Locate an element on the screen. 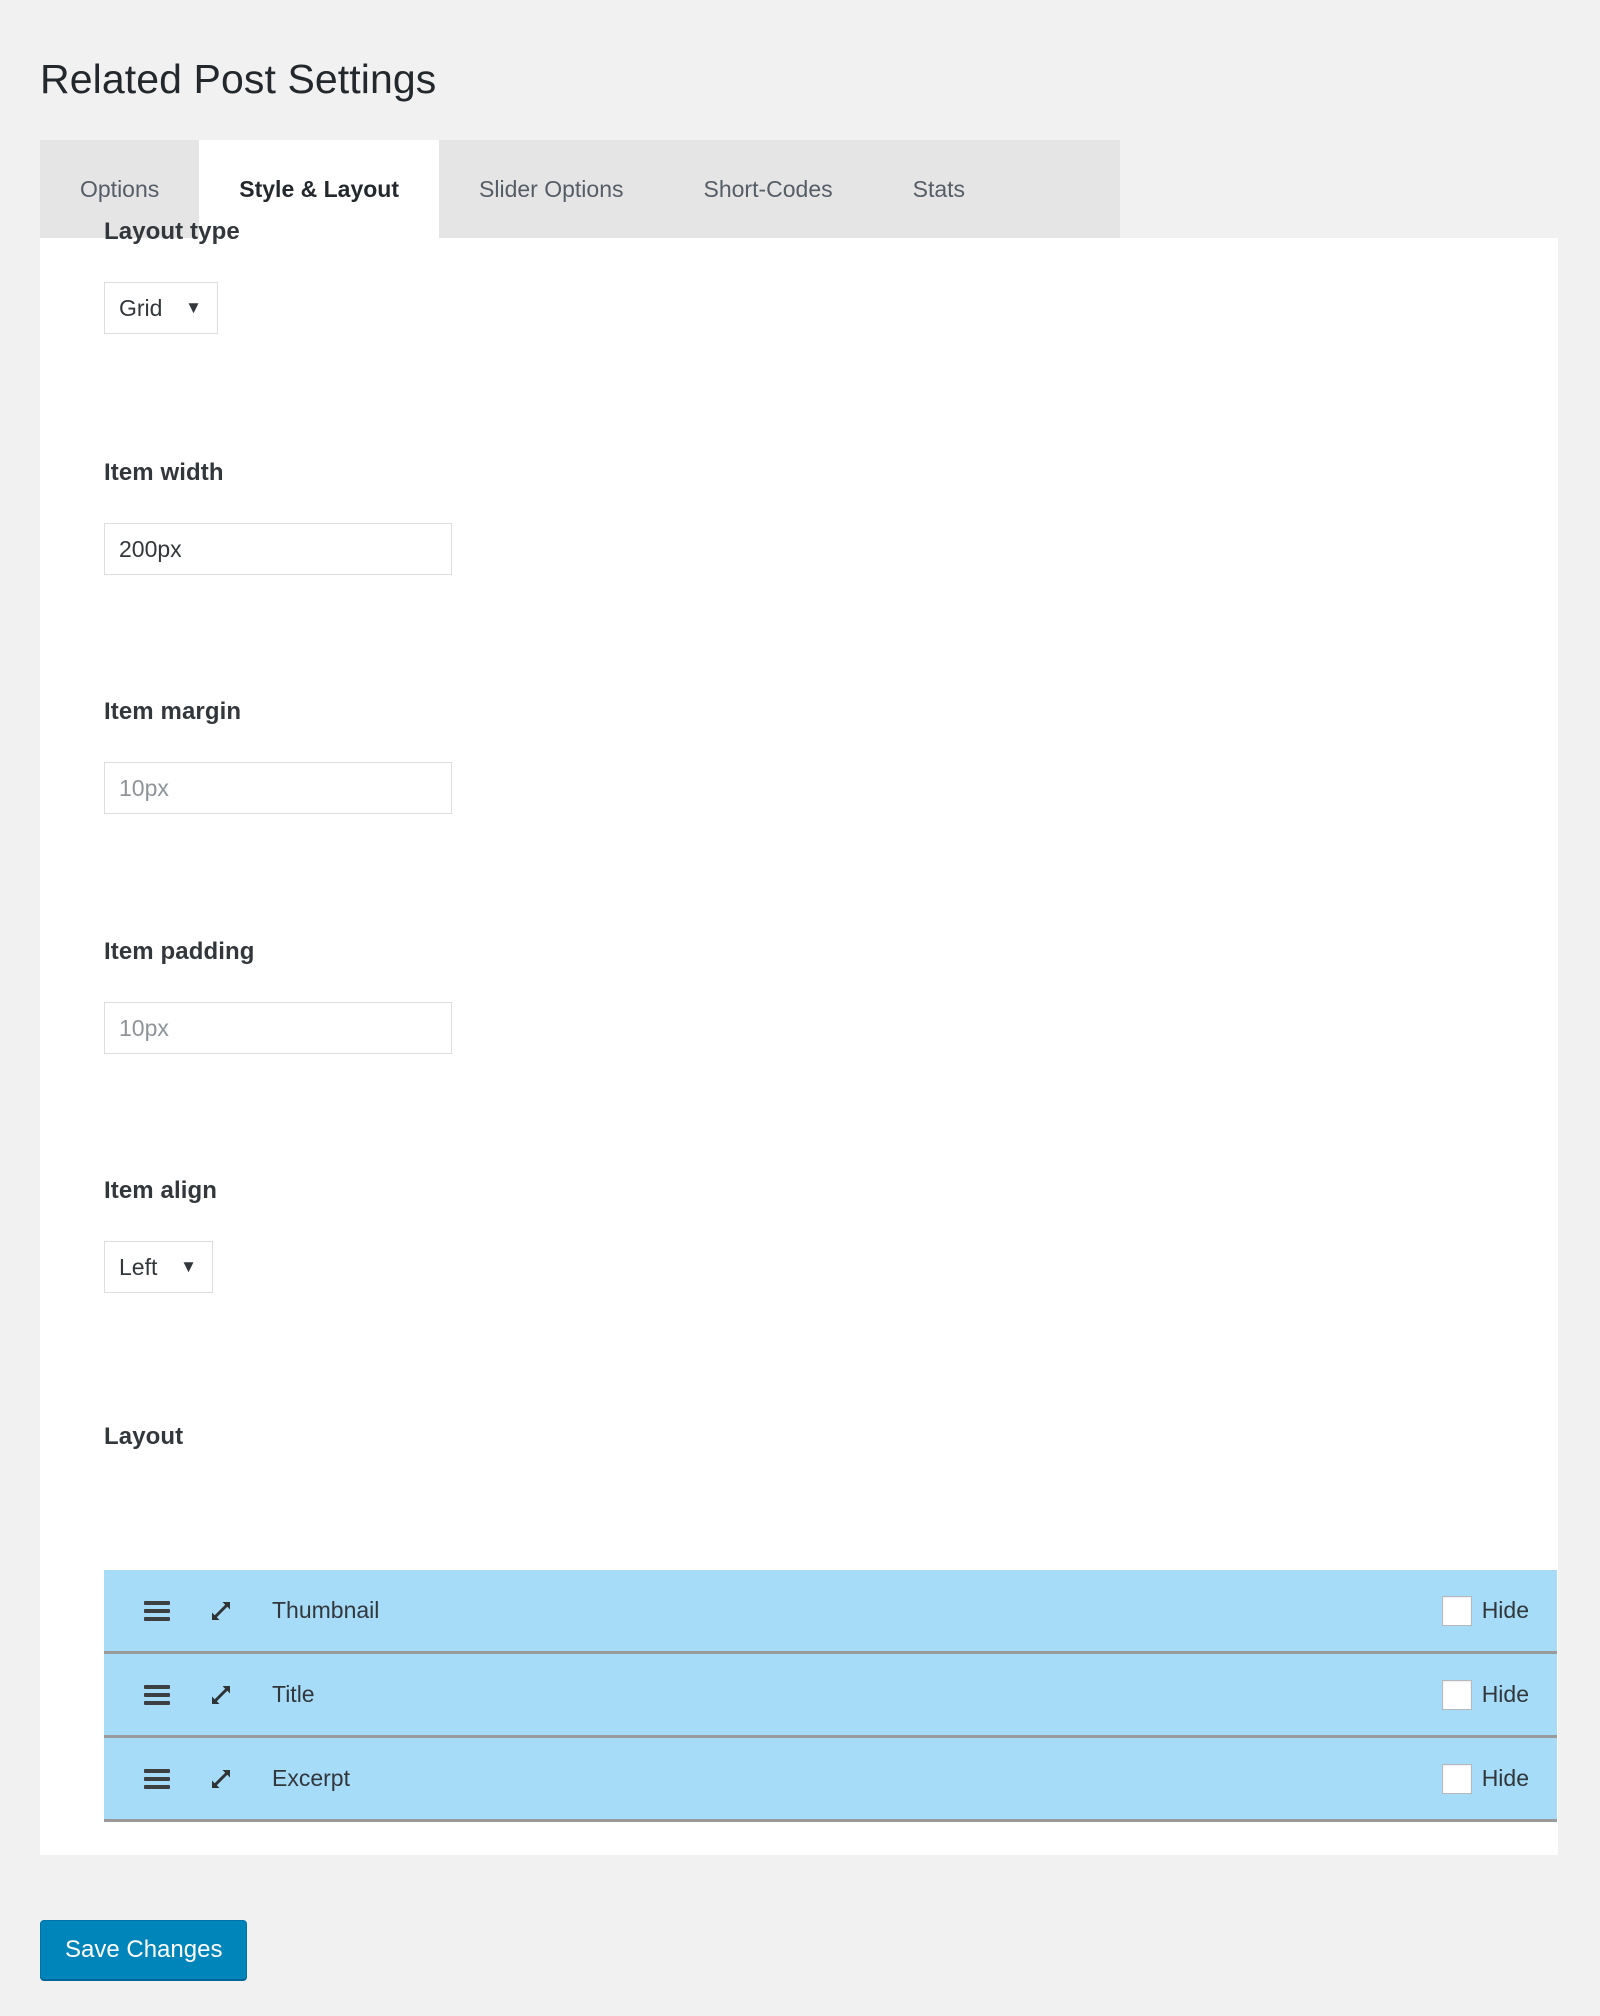 Image resolution: width=1600 pixels, height=2016 pixels. field-item-align: Item align Left ▼ is located at coordinates (160, 1235).